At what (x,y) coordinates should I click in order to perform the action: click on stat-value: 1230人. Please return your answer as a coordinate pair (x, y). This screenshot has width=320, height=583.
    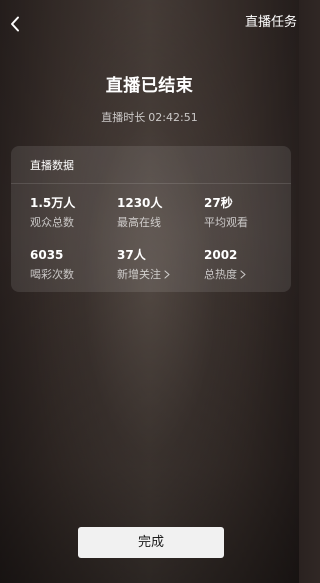
    Looking at the image, I should click on (140, 203).